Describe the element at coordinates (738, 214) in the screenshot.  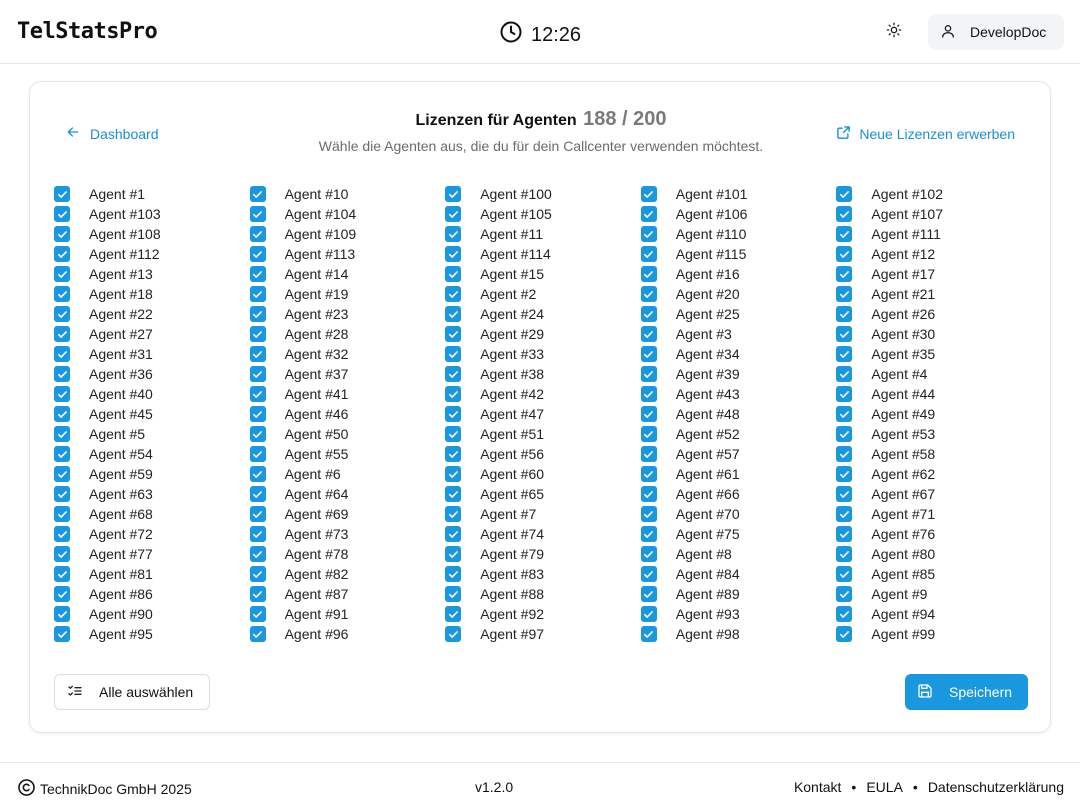
I see `agent-checkbox-item: Agent #106` at that location.